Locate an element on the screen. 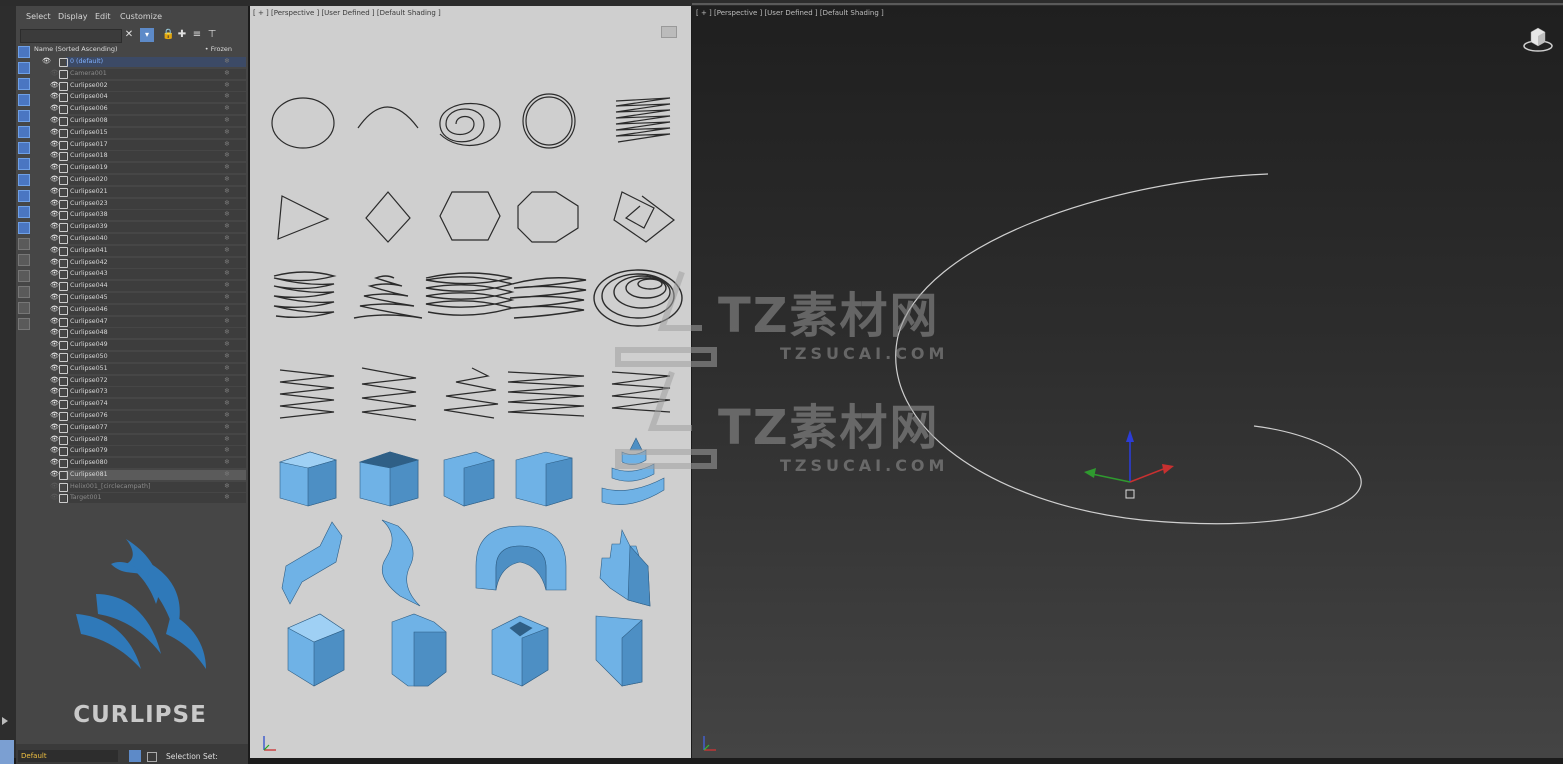 The width and height of the screenshot is (1563, 764). object-row: 👁 Curlipse021 ❄ is located at coordinates (139, 192).